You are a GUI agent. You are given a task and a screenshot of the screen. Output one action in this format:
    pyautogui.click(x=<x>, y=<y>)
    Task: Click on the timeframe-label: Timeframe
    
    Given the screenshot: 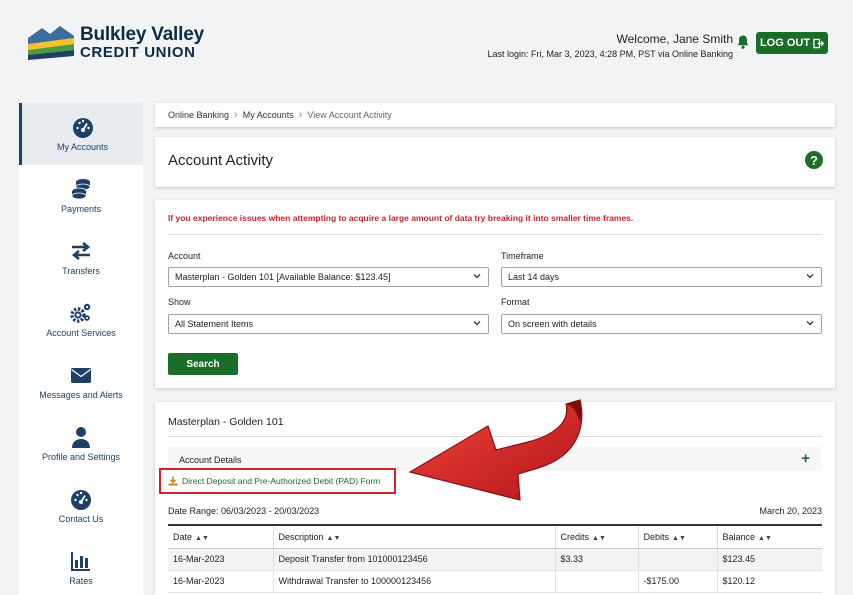 What is the action you would take?
    pyautogui.click(x=522, y=256)
    